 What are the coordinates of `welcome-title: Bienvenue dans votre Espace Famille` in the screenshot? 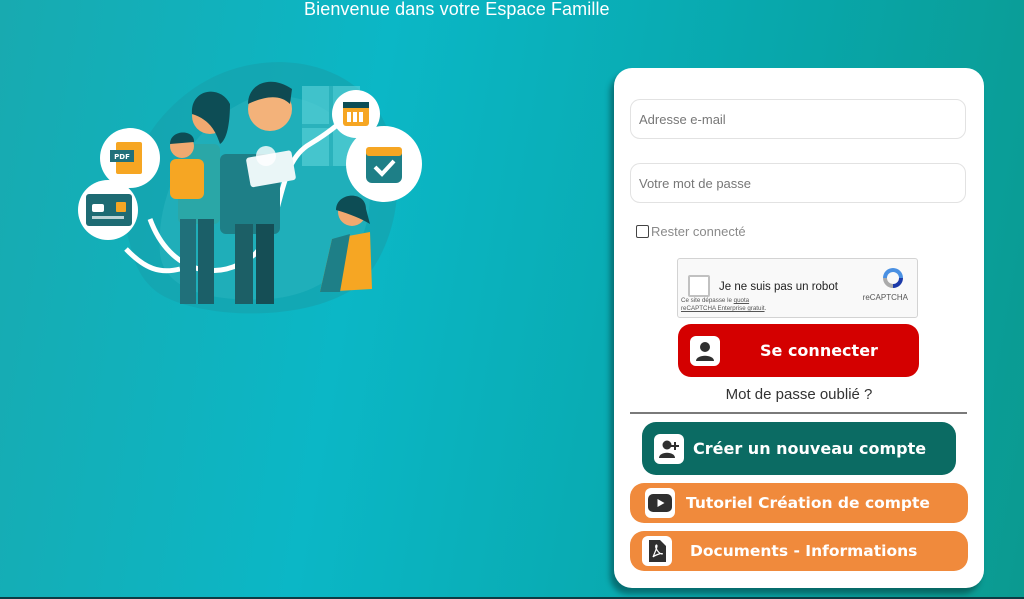 It's located at (457, 9).